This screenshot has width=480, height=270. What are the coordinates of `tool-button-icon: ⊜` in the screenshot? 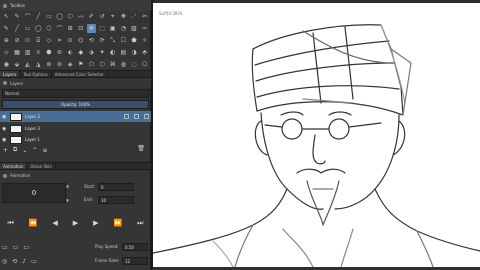 It's located at (59, 64).